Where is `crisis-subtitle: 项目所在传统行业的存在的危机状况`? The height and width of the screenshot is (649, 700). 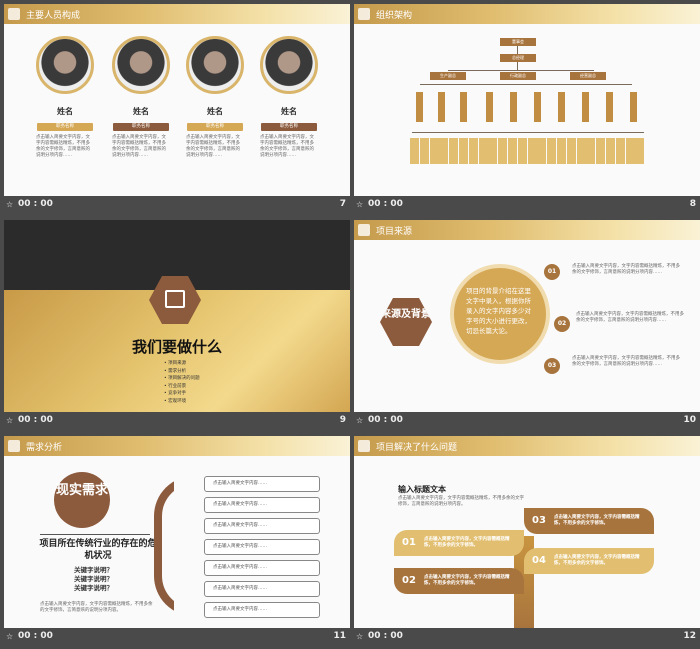
crisis-subtitle: 项目所在传统行业的存在的危机状况 is located at coordinates (98, 550).